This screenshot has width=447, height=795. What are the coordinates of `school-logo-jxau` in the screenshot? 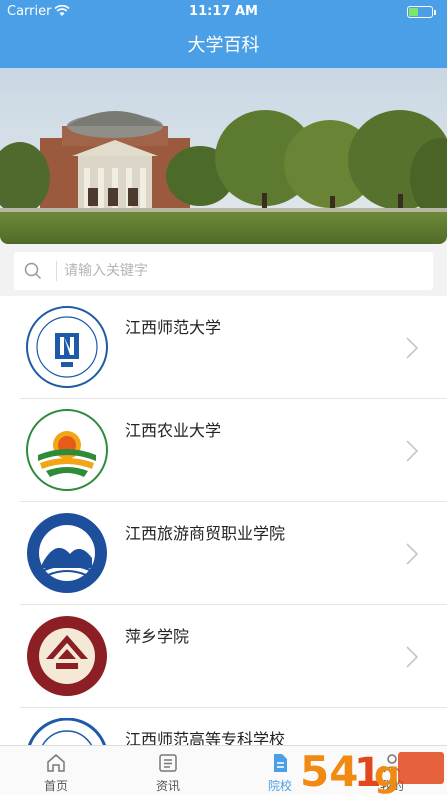 It's located at (67, 450).